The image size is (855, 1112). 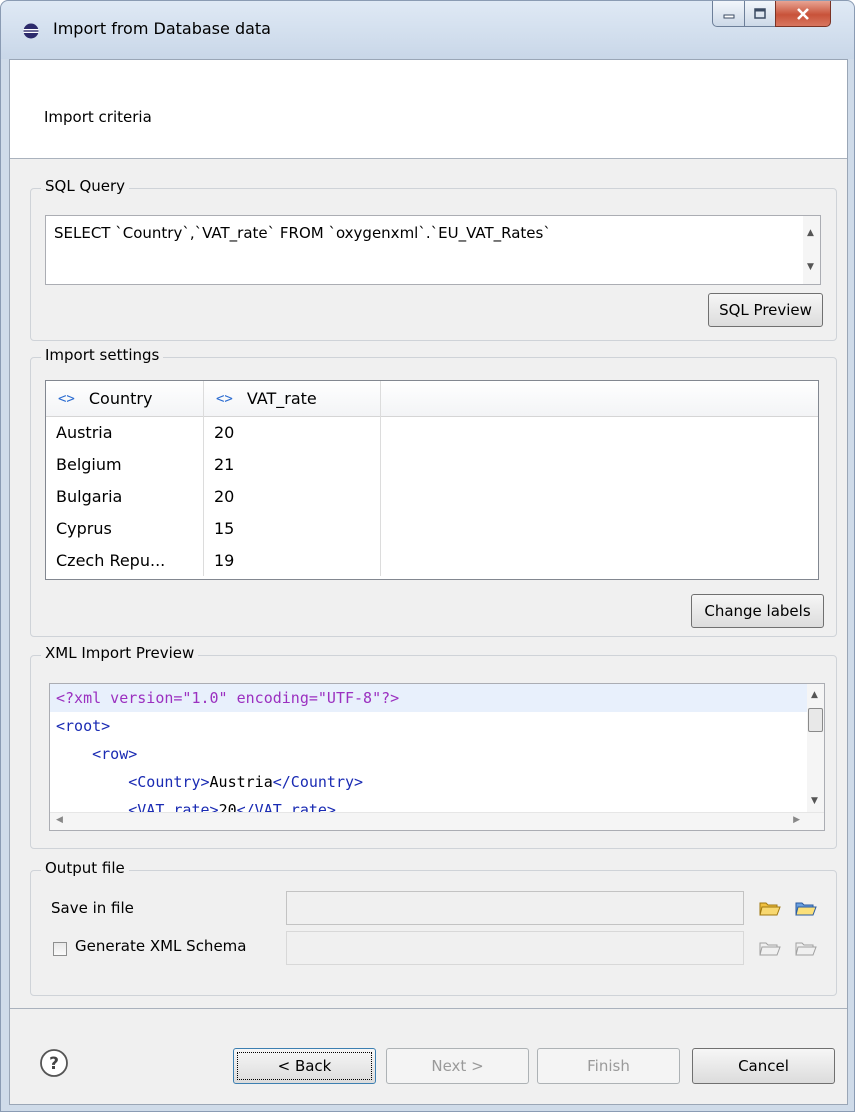 I want to click on minimize-icon, so click(x=728, y=16).